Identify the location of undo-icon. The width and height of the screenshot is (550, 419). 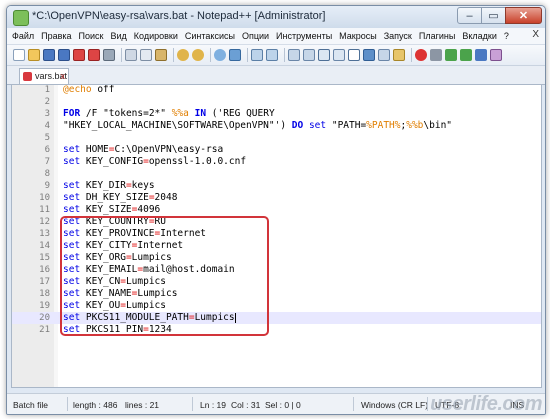
(183, 55).